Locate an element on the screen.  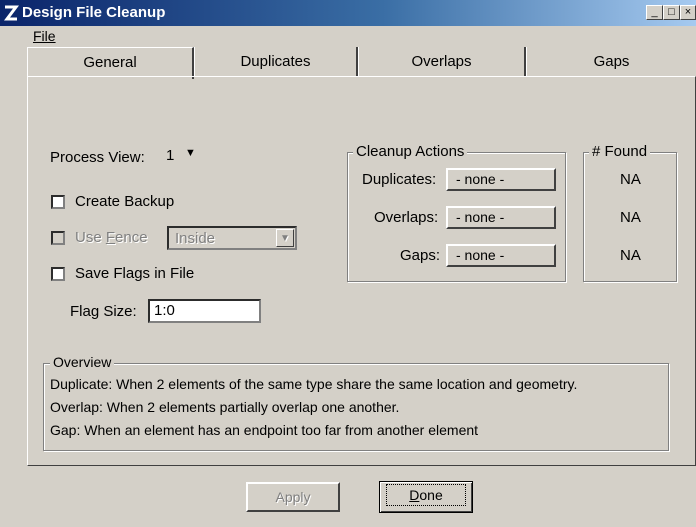
apply-button: Apply is located at coordinates (293, 497).